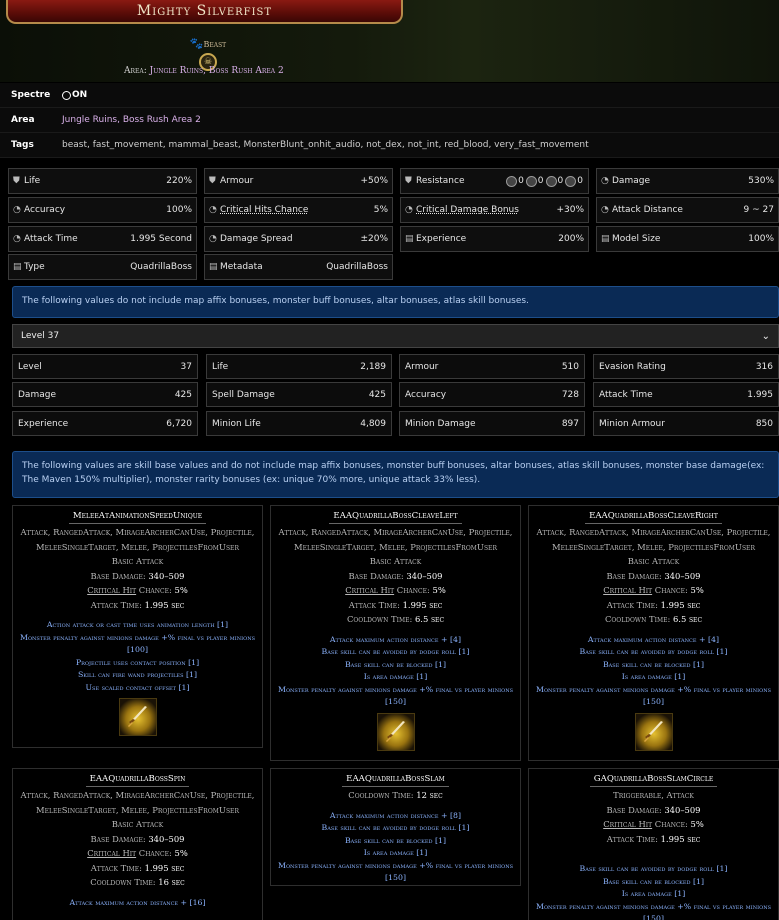  I want to click on header-area-value: Jungle Ruins, Boss Rush Area 2, so click(216, 71).